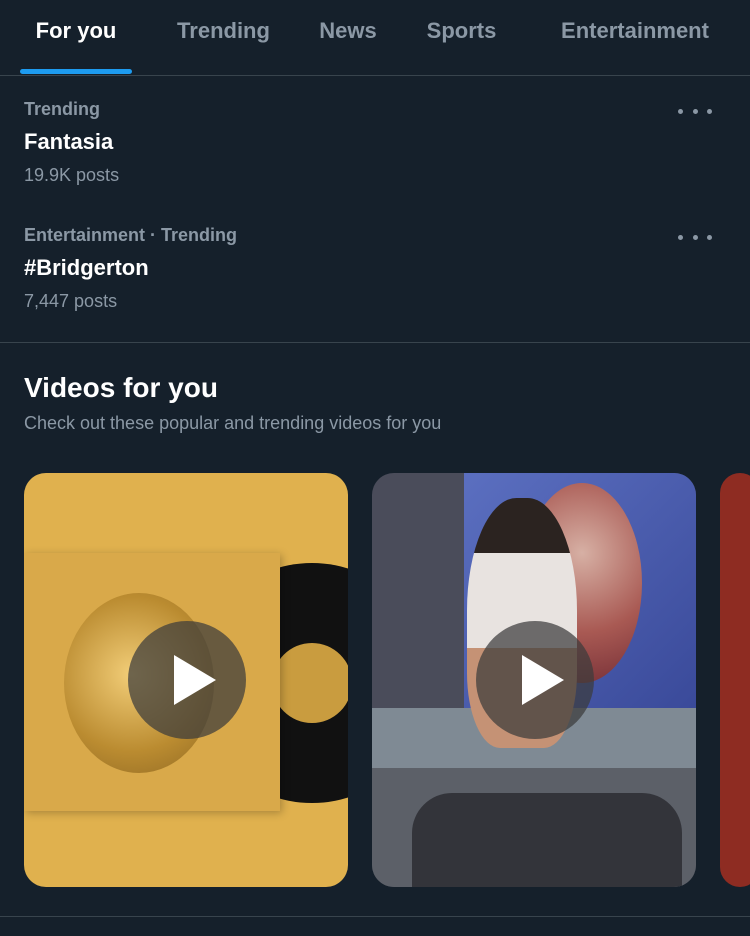 The width and height of the screenshot is (750, 936). I want to click on tab-sports: Sports, so click(461, 37).